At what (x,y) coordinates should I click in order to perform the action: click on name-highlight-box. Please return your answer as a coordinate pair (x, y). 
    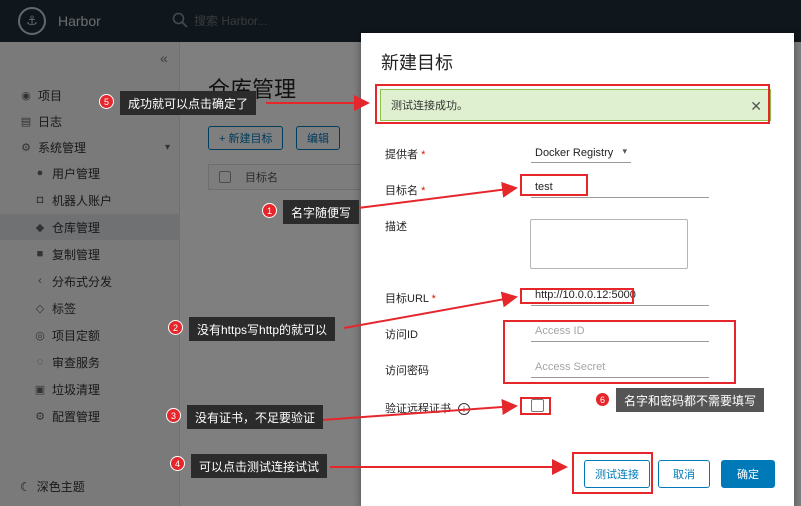
    Looking at the image, I should click on (554, 185).